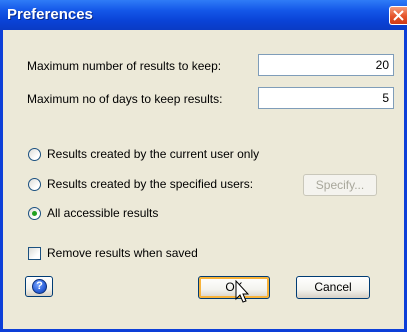  Describe the element at coordinates (122, 253) in the screenshot. I see `remove-results-label: Remove results when saved` at that location.